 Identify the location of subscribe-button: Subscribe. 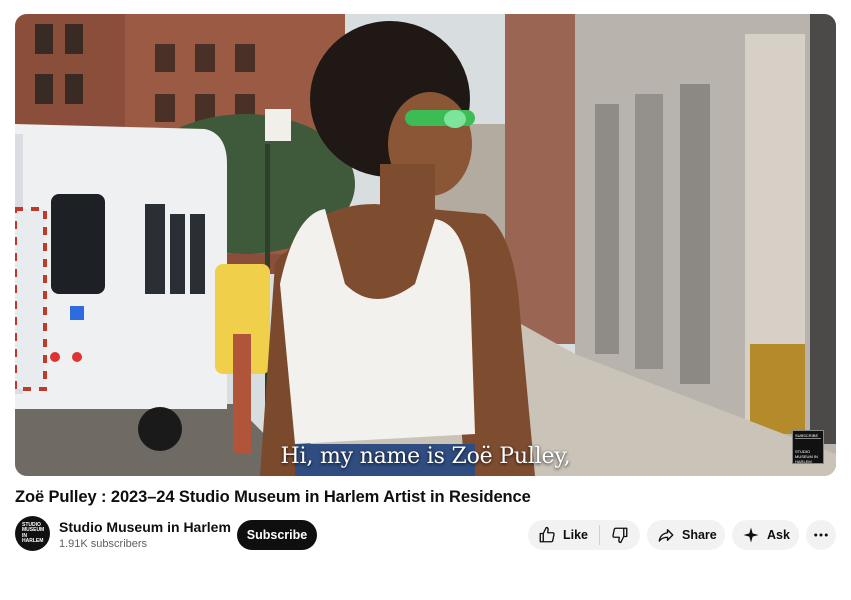
(277, 535).